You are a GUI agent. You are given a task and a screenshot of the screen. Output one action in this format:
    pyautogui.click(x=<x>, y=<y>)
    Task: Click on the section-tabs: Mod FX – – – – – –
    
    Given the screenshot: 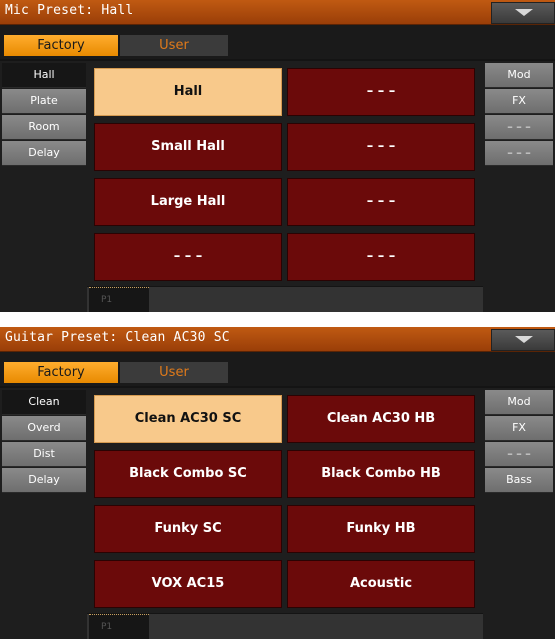 What is the action you would take?
    pyautogui.click(x=519, y=186)
    